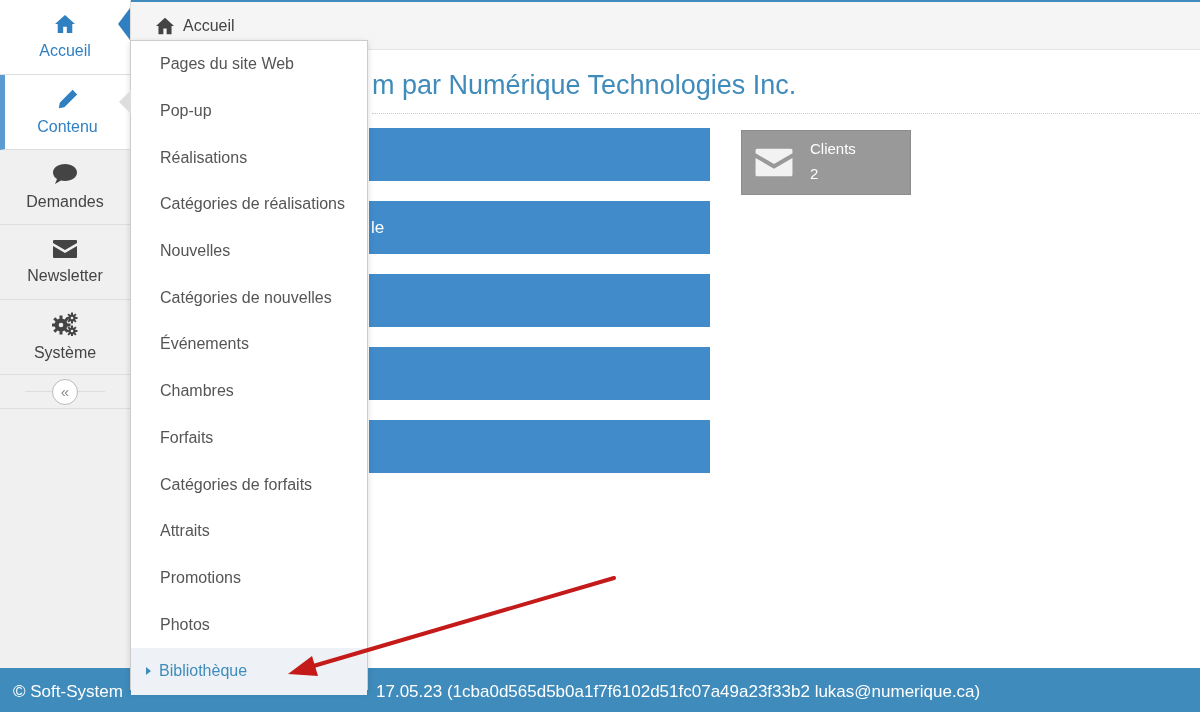  Describe the element at coordinates (65, 324) in the screenshot. I see `gears-icon` at that location.